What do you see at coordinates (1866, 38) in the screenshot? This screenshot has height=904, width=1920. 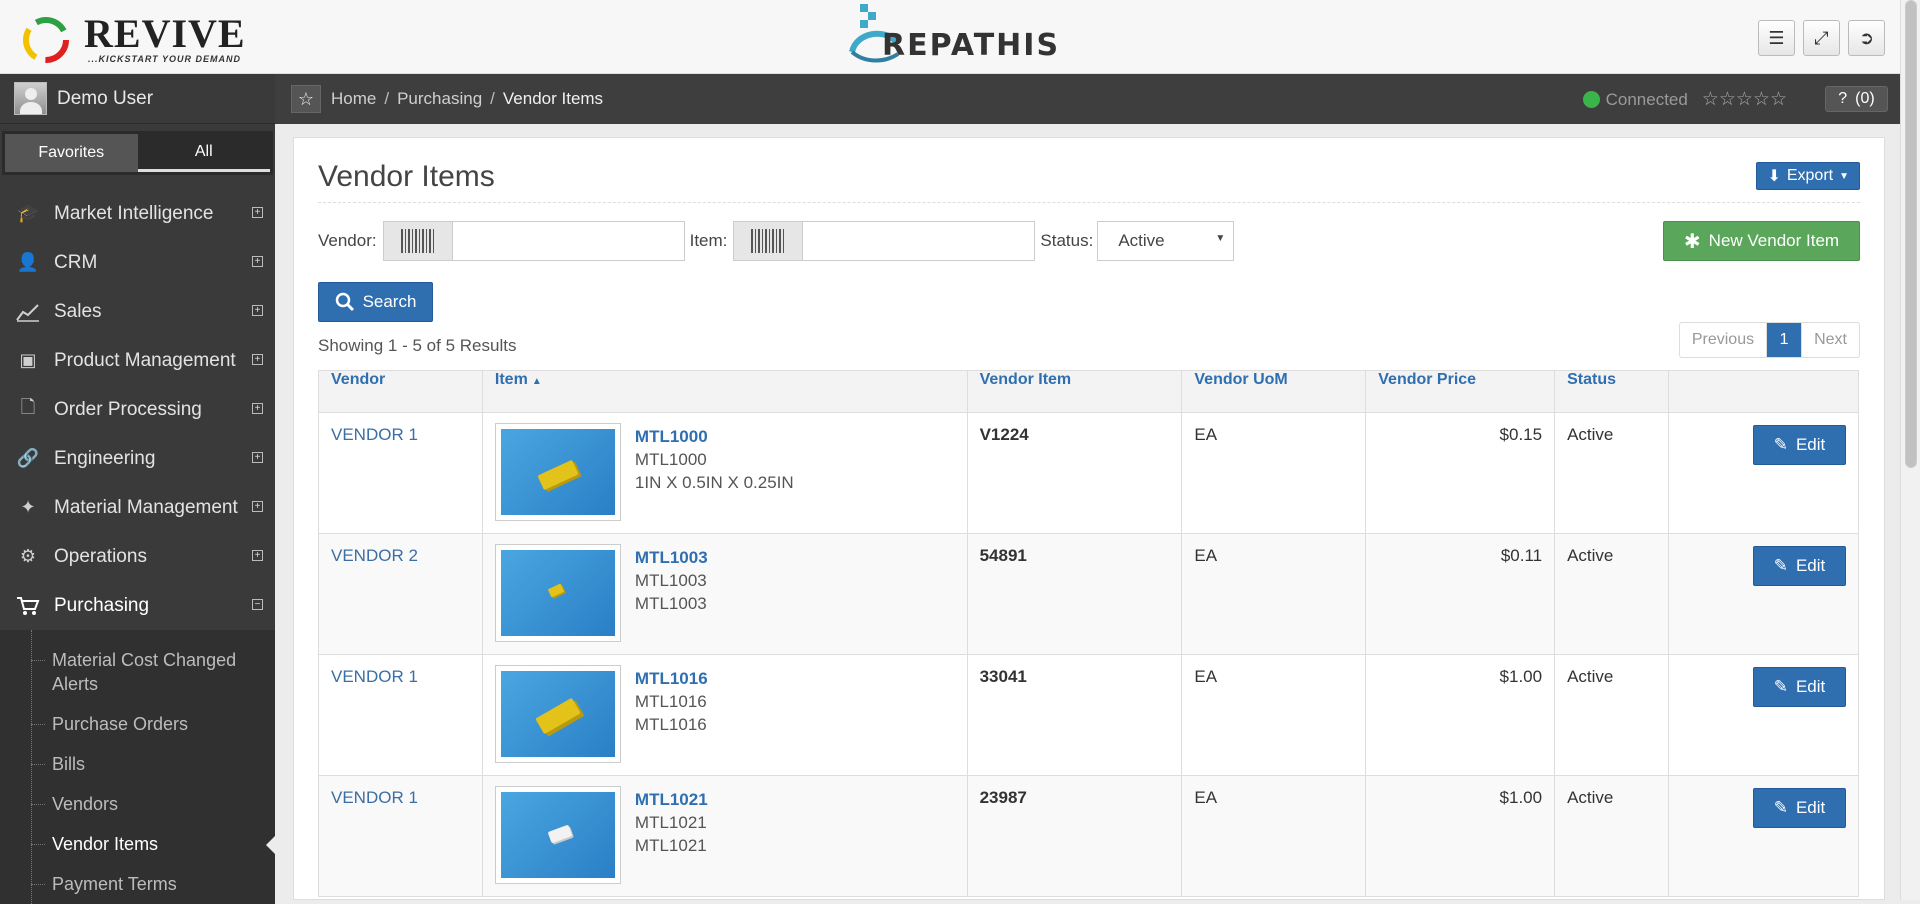 I see `logout-button: ➲` at bounding box center [1866, 38].